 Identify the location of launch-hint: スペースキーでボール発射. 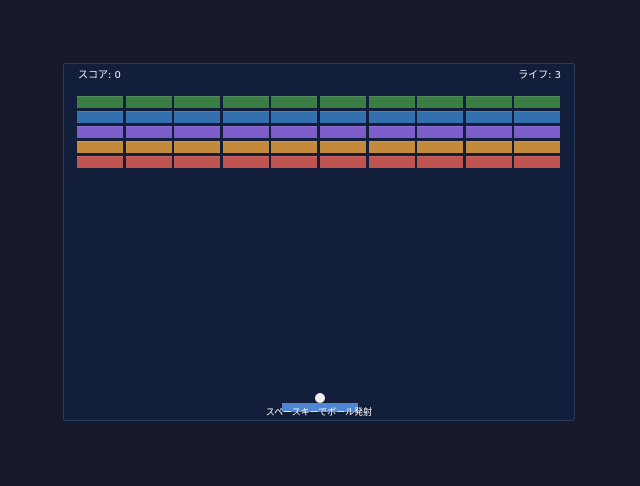
(319, 413).